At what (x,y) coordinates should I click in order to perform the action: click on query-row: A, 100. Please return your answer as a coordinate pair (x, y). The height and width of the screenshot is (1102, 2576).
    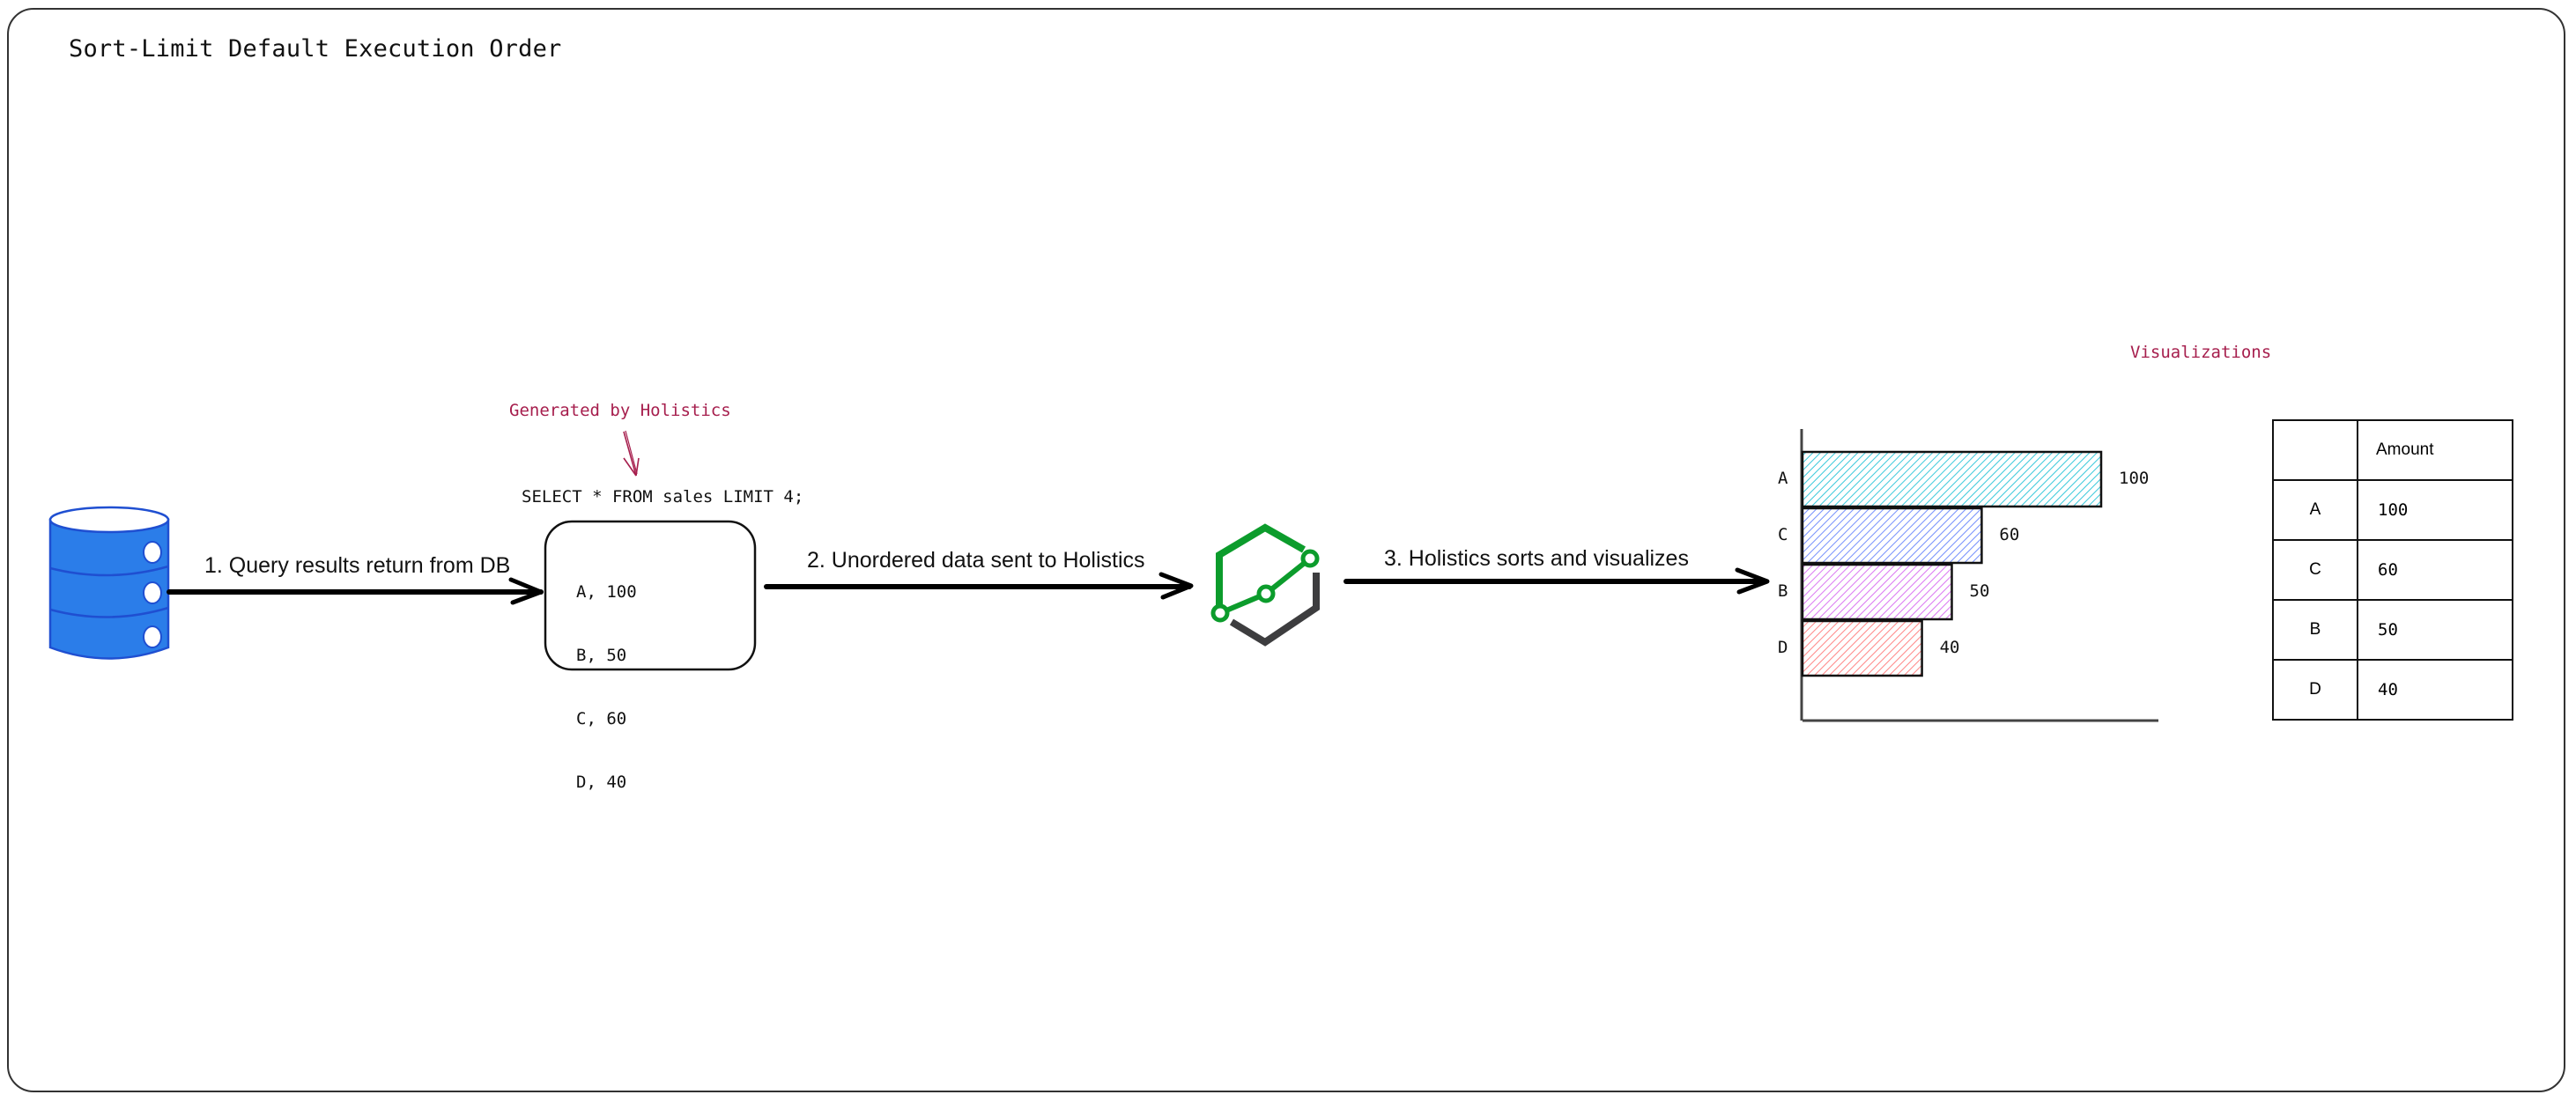
    Looking at the image, I should click on (607, 592).